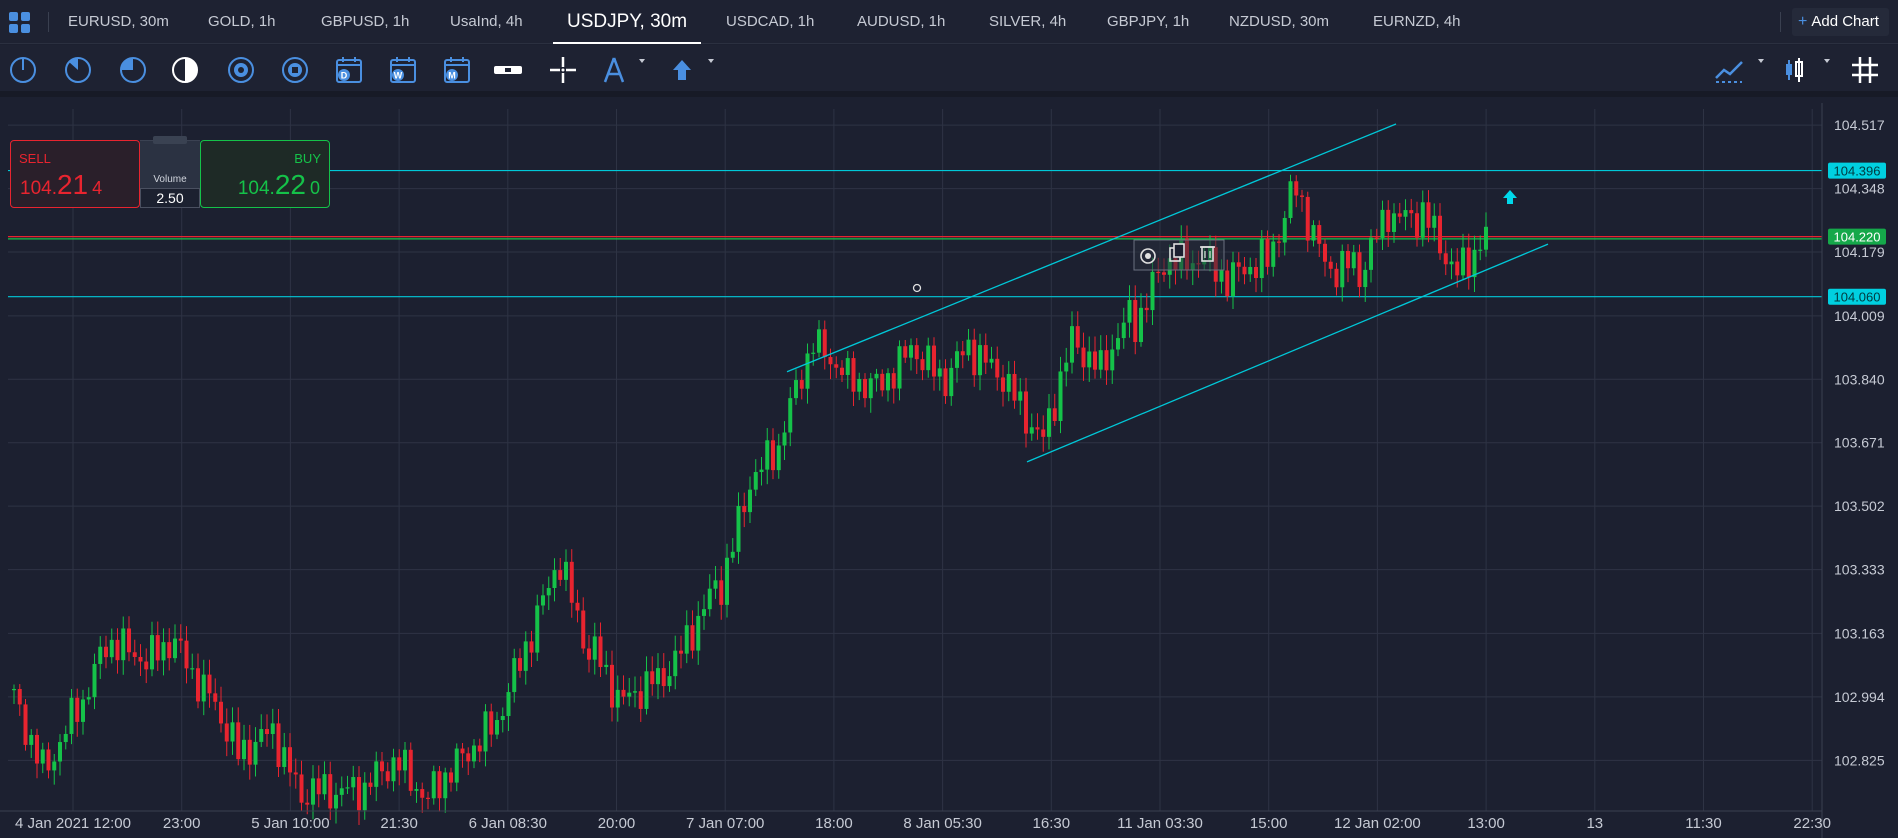 This screenshot has width=1898, height=838. I want to click on add-chart-label: Add Chart, so click(1845, 21).